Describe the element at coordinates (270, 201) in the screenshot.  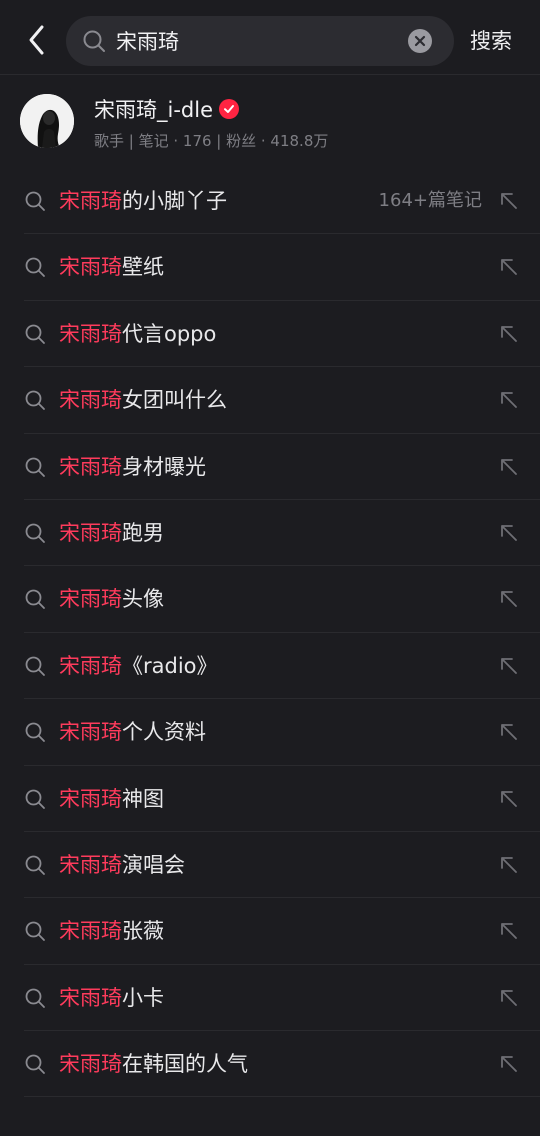
I see `suggestion-item: 宋雨琦的小脚丫子 164+篇笔记` at that location.